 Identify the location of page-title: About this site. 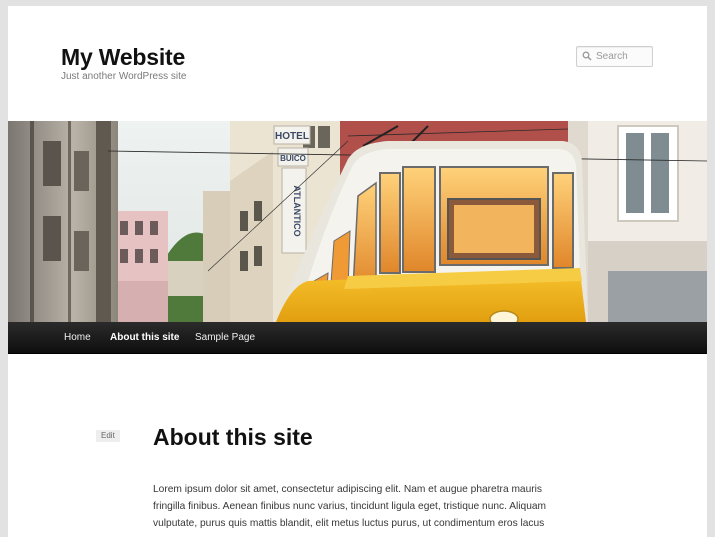
(233, 437).